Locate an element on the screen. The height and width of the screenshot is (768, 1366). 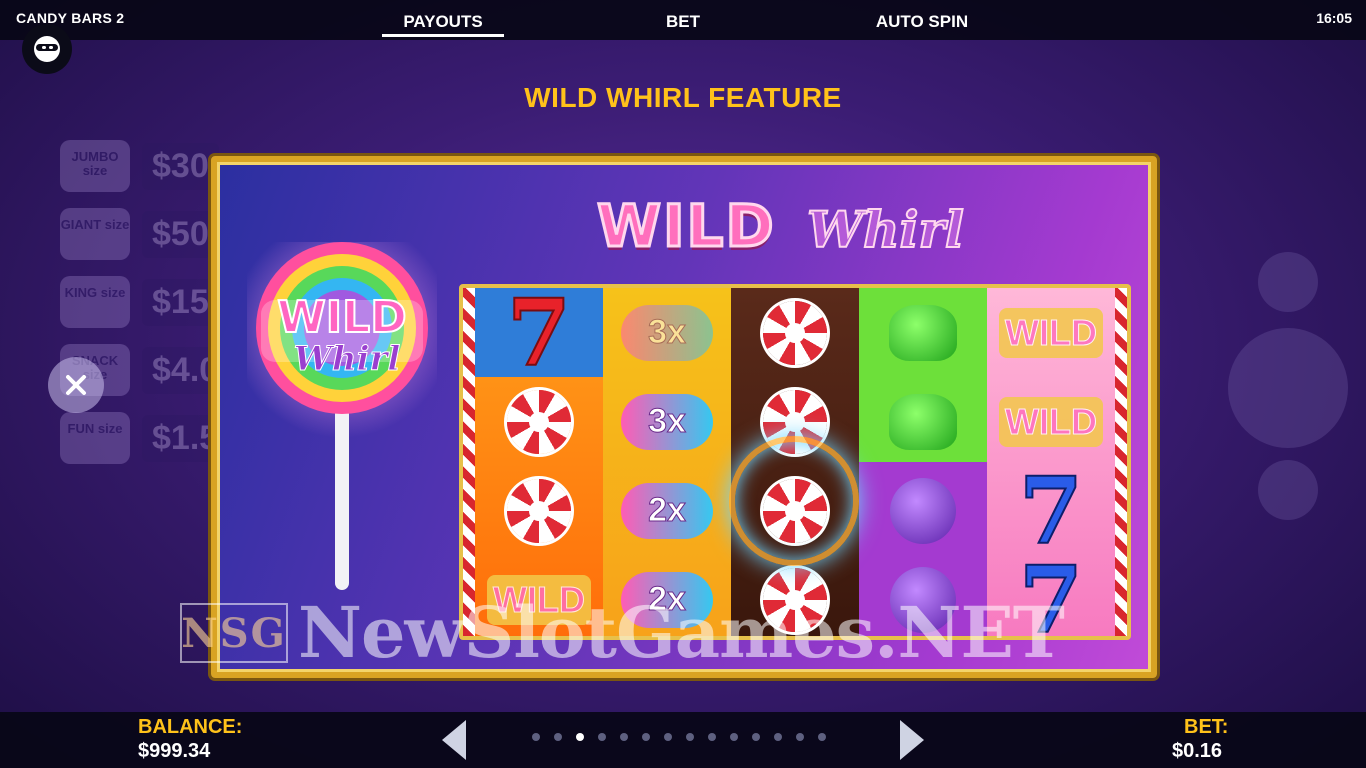
ninja-avatar-icon is located at coordinates (47, 49).